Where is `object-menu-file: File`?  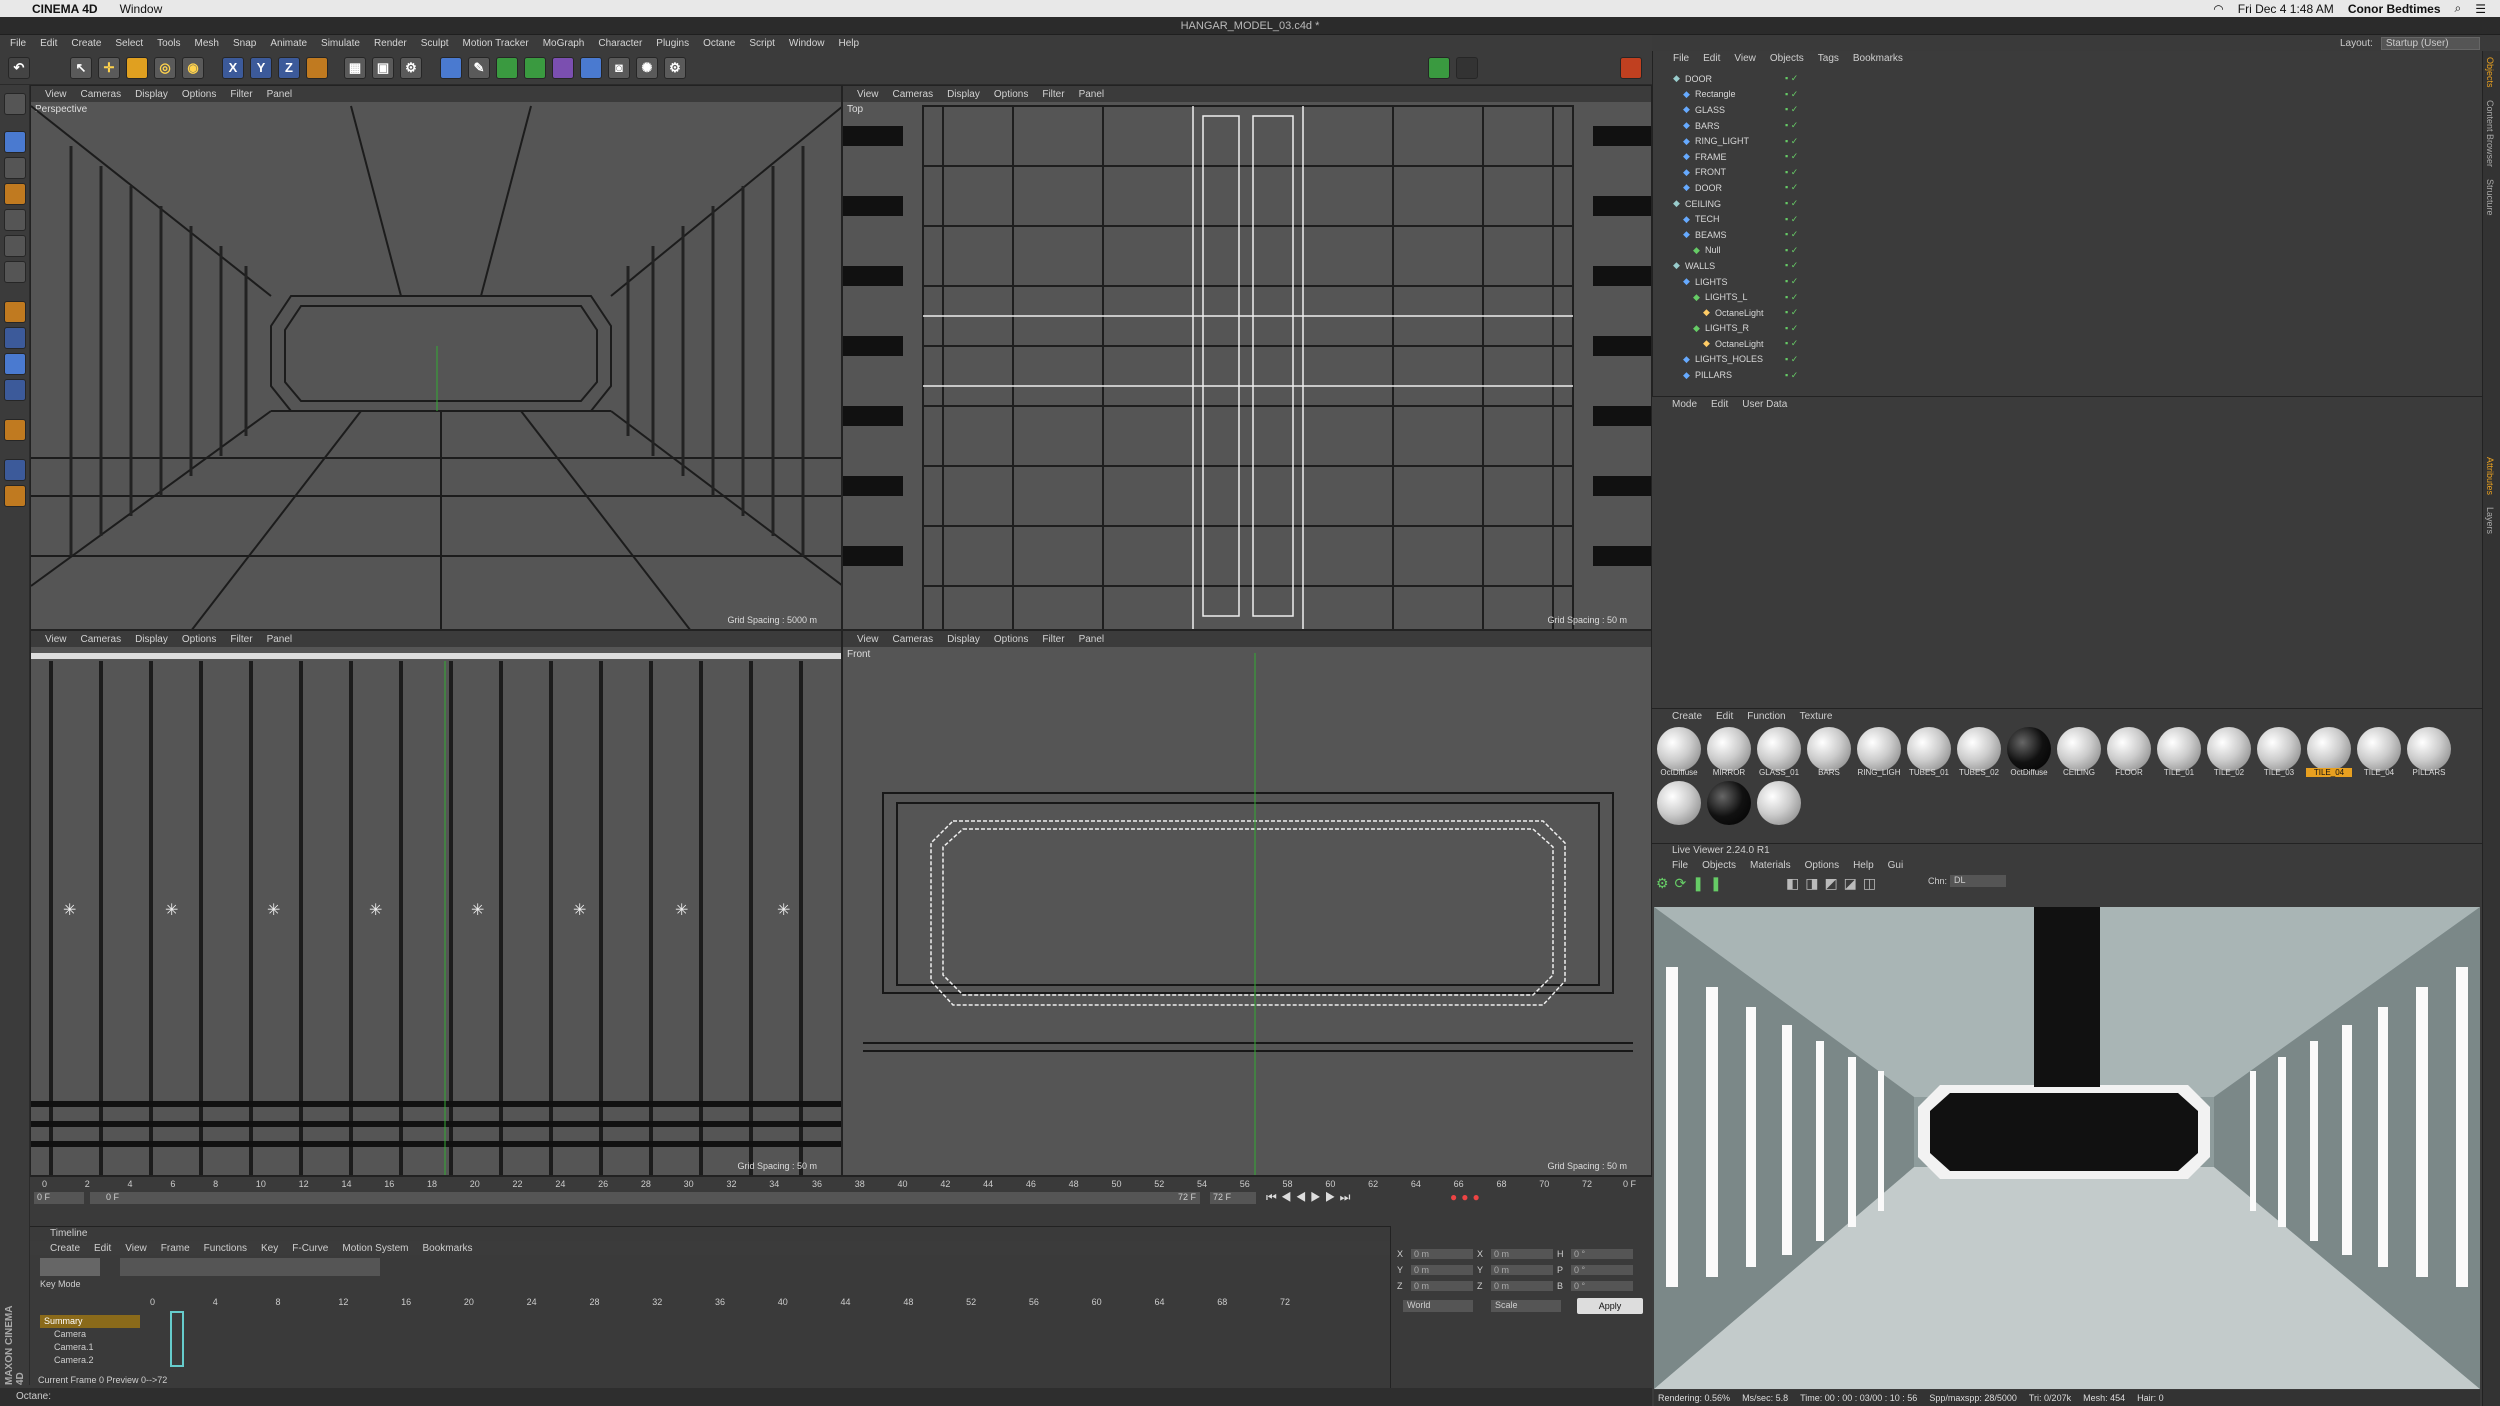 object-menu-file: File is located at coordinates (1681, 58).